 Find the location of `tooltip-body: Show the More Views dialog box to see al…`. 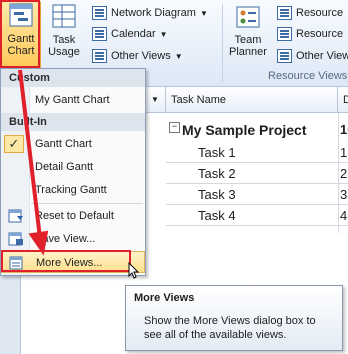

tooltip-body: Show the More Views dialog box to see al… is located at coordinates (230, 328).